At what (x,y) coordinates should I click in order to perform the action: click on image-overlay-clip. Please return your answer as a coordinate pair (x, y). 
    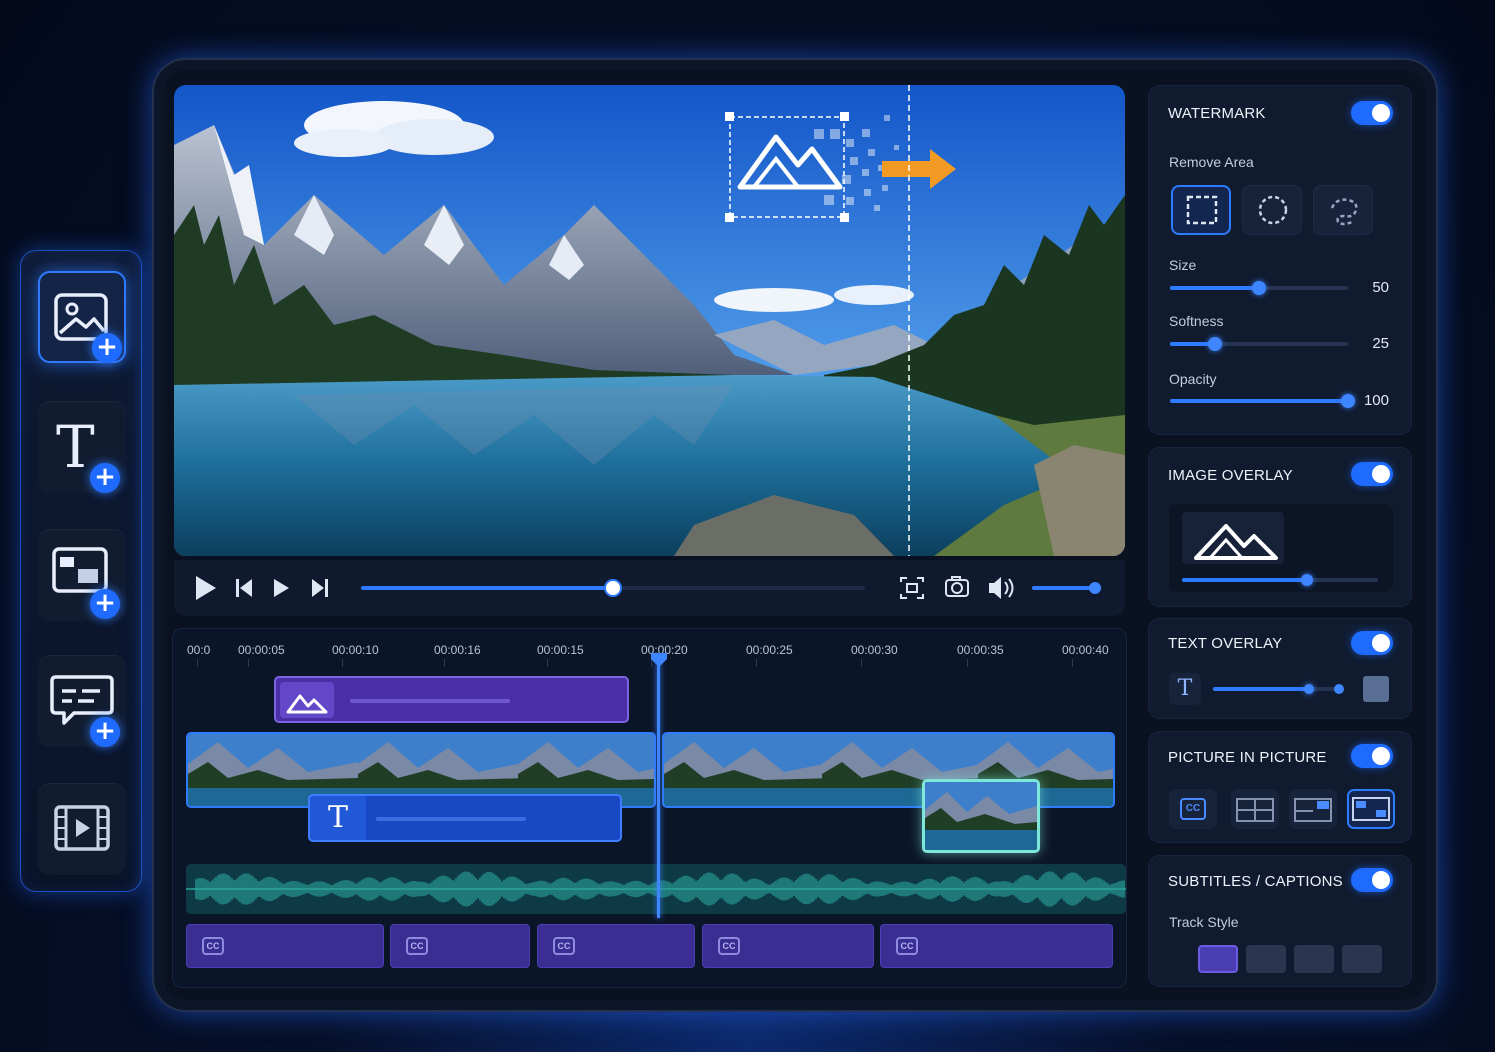
    Looking at the image, I should click on (451, 699).